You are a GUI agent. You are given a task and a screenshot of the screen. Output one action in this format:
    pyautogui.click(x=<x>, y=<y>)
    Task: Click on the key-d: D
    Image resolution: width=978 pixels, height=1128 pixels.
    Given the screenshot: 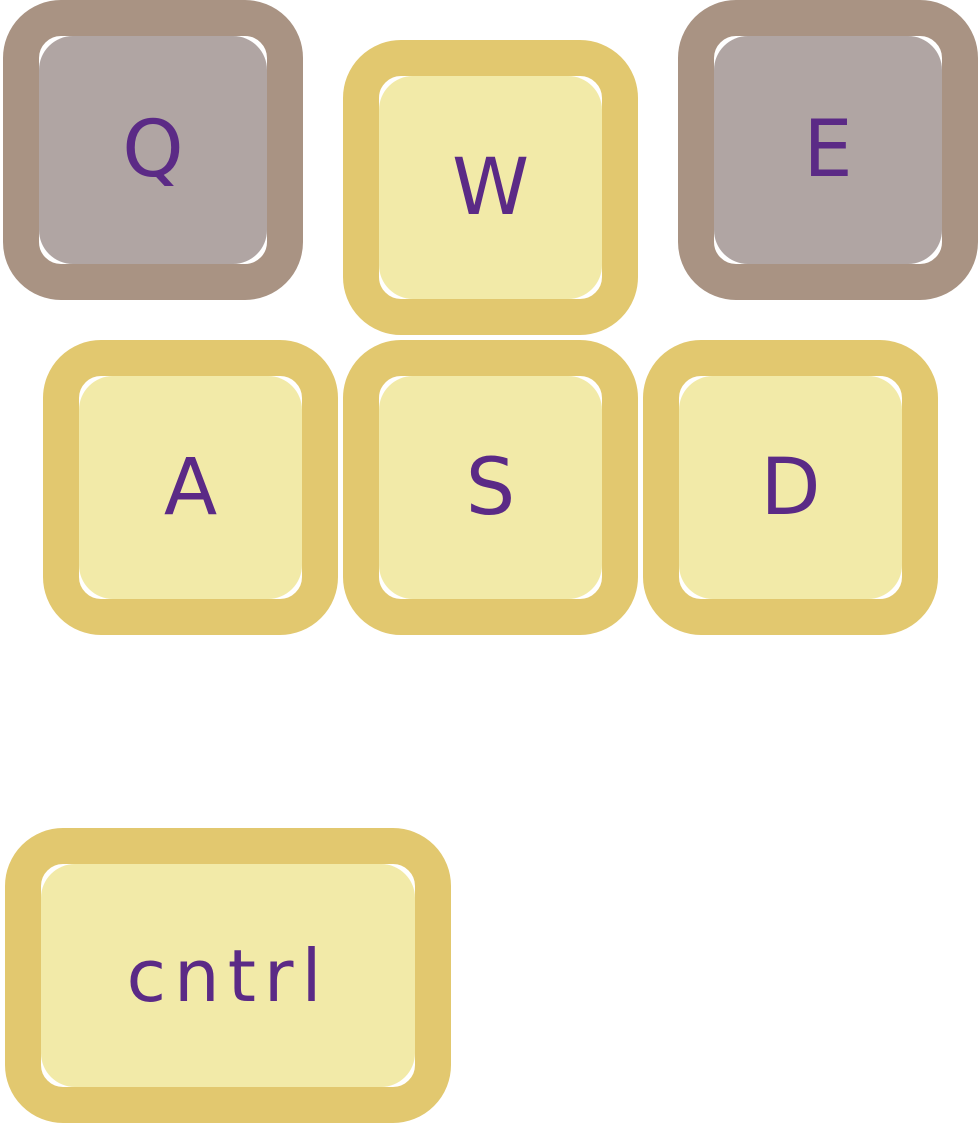 What is the action you would take?
    pyautogui.click(x=790, y=487)
    